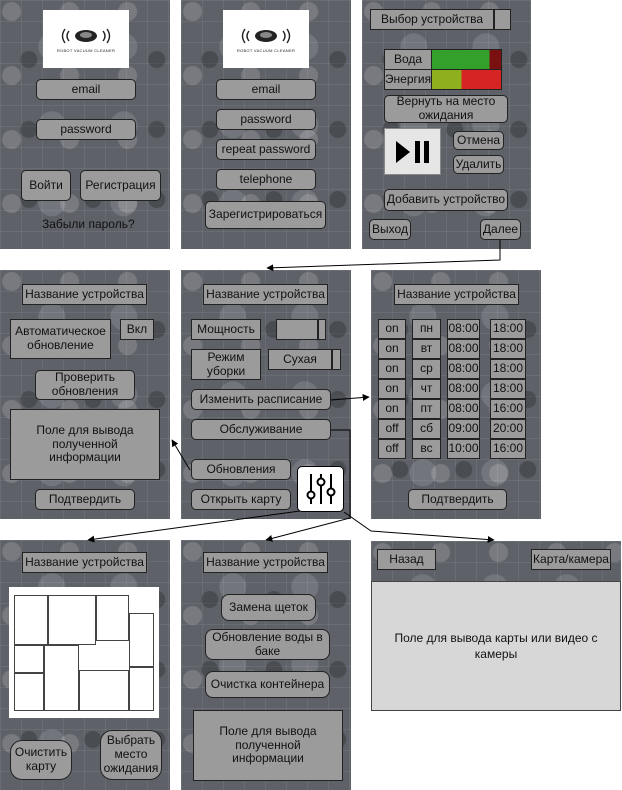 The height and width of the screenshot is (790, 622). I want to click on map-camera-toggle: Карта/камера, so click(571, 559).